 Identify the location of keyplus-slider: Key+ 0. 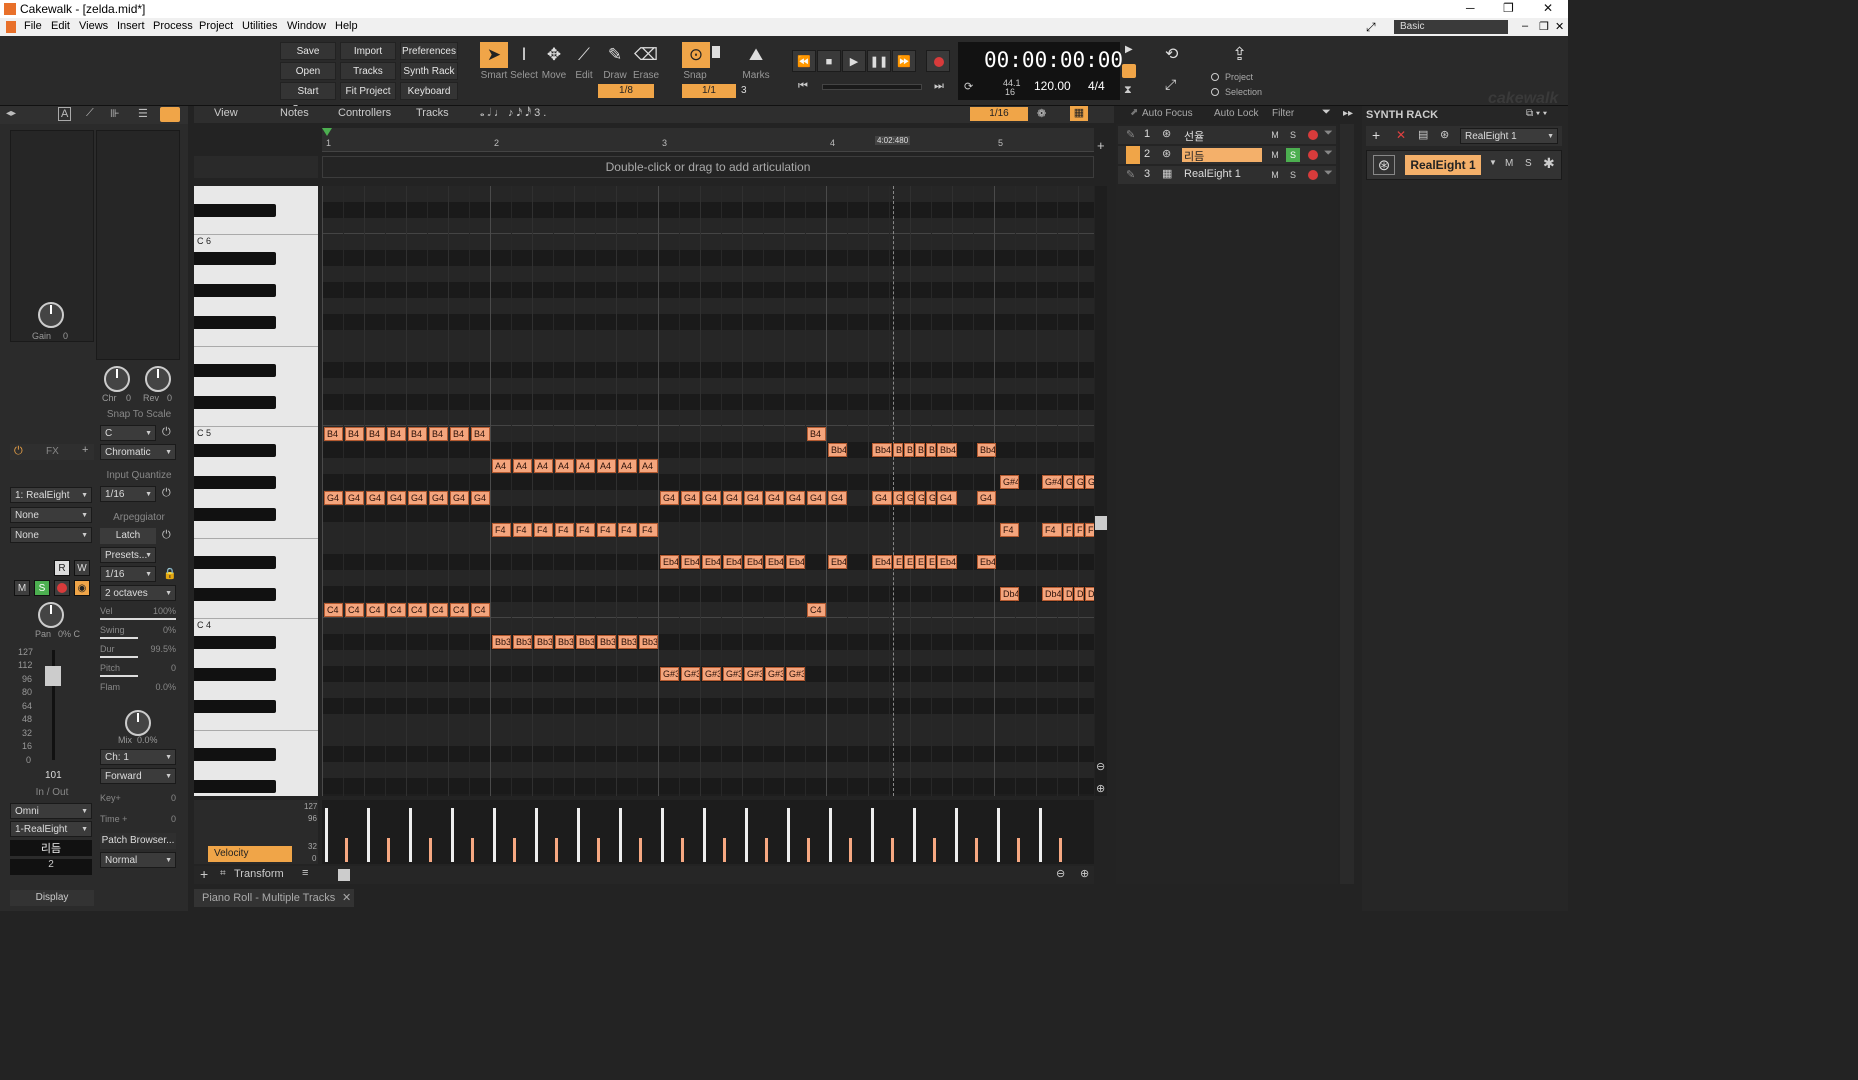
(138, 800).